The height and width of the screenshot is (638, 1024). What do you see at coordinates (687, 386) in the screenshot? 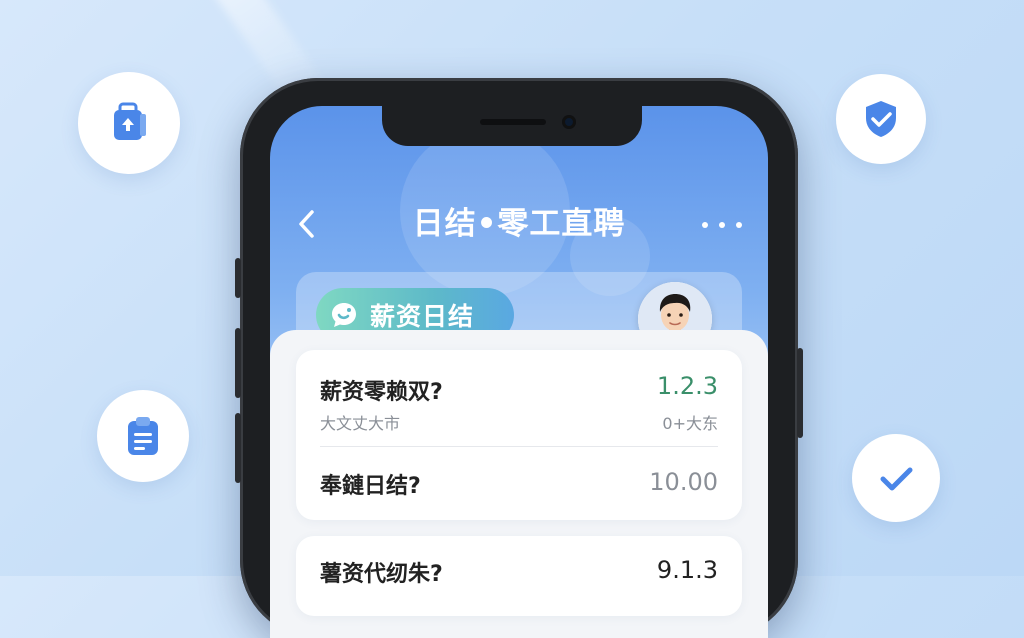
I see `list-item-value: 1.2.3` at bounding box center [687, 386].